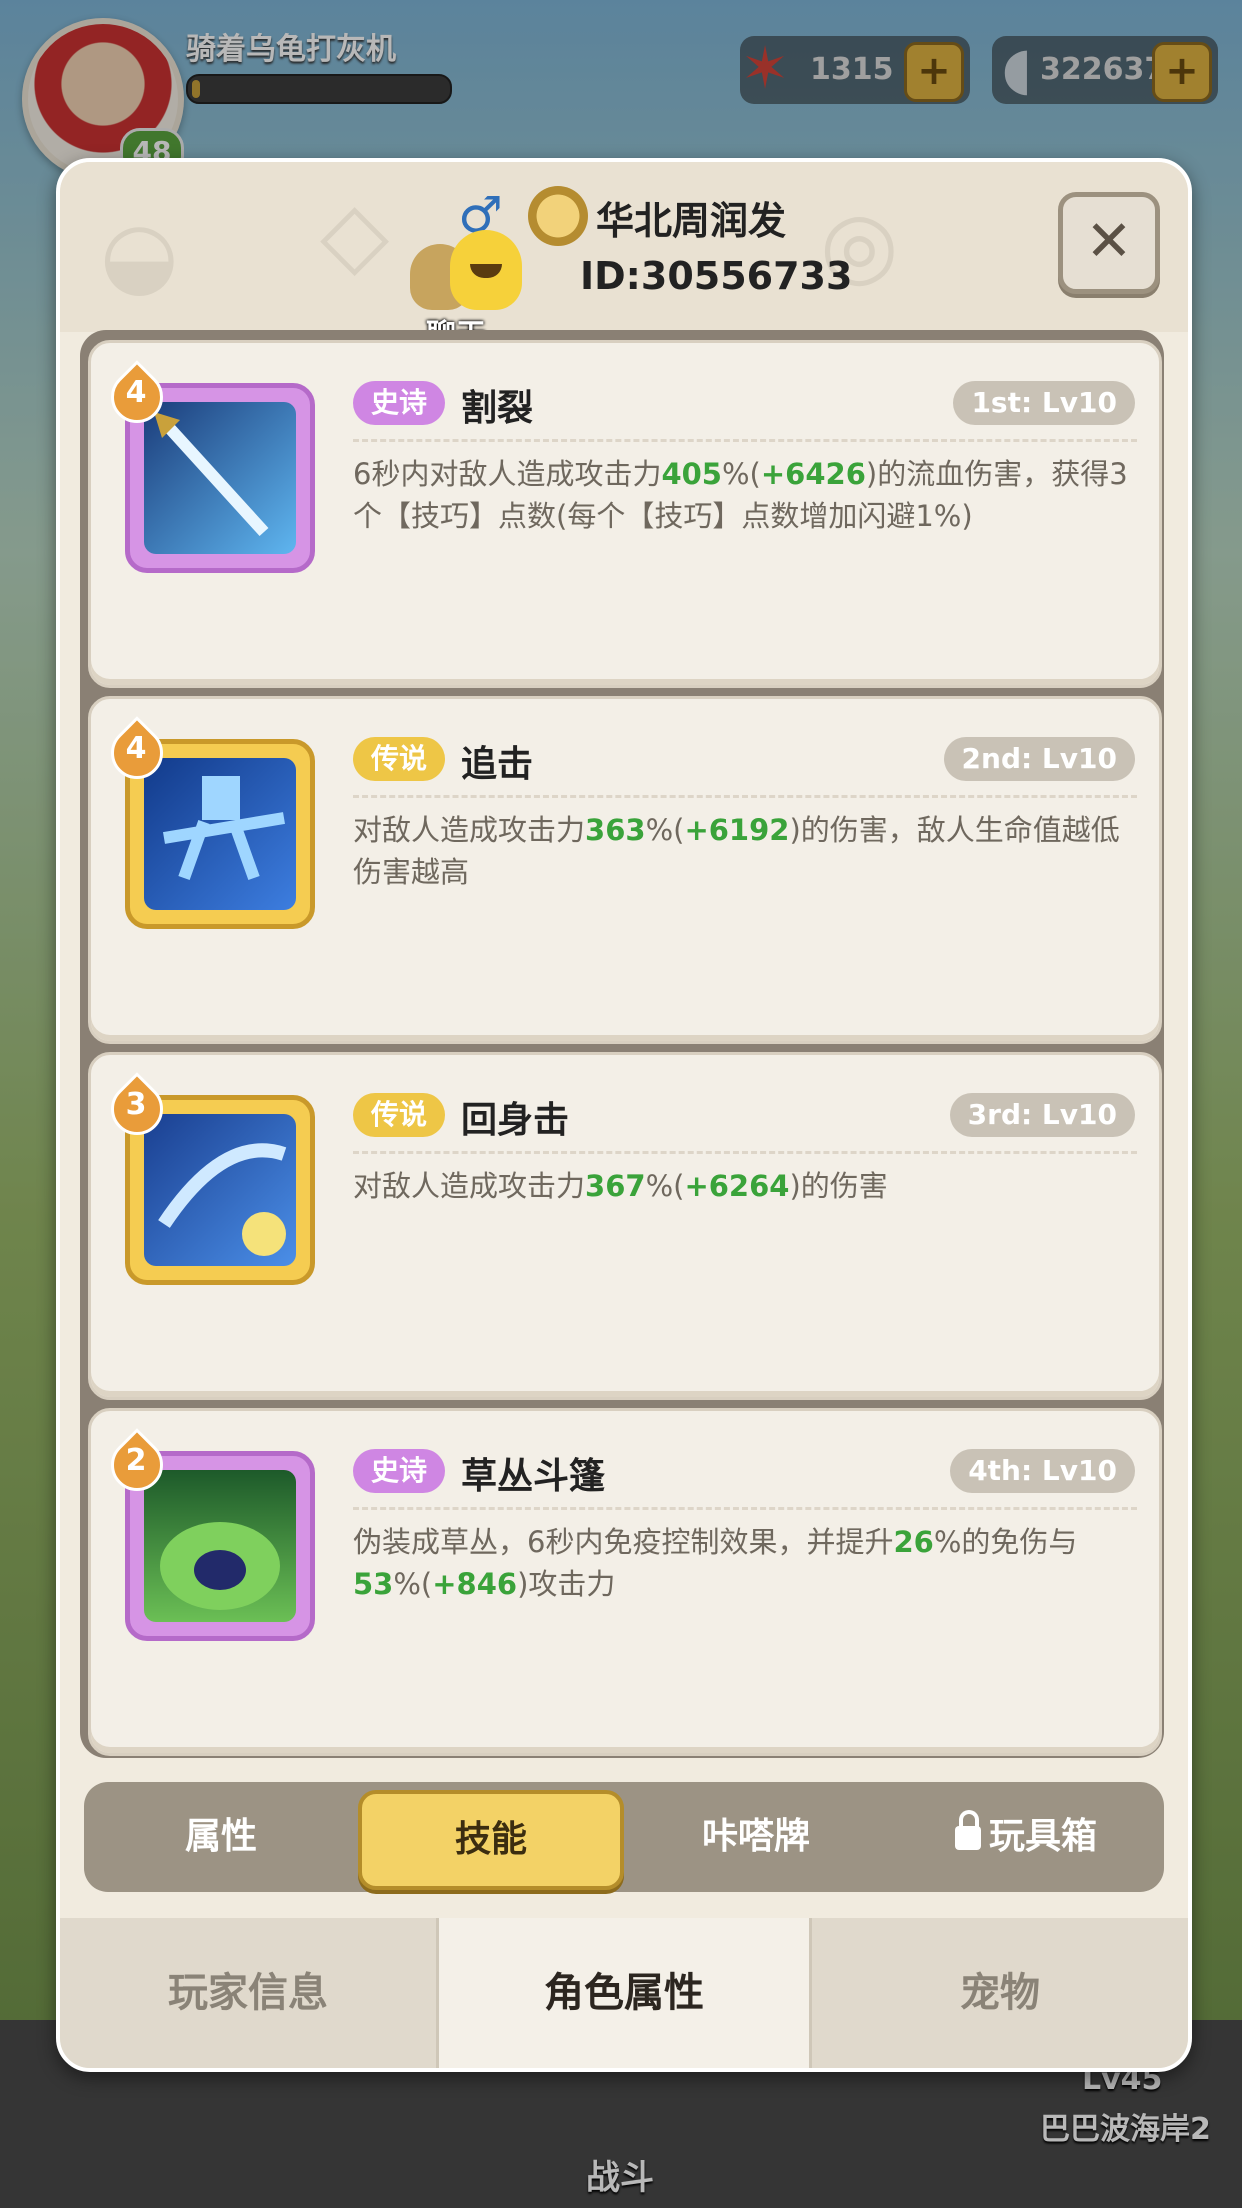 This screenshot has height=2208, width=1242. Describe the element at coordinates (716, 276) in the screenshot. I see `profile-id: ID:30556733` at that location.